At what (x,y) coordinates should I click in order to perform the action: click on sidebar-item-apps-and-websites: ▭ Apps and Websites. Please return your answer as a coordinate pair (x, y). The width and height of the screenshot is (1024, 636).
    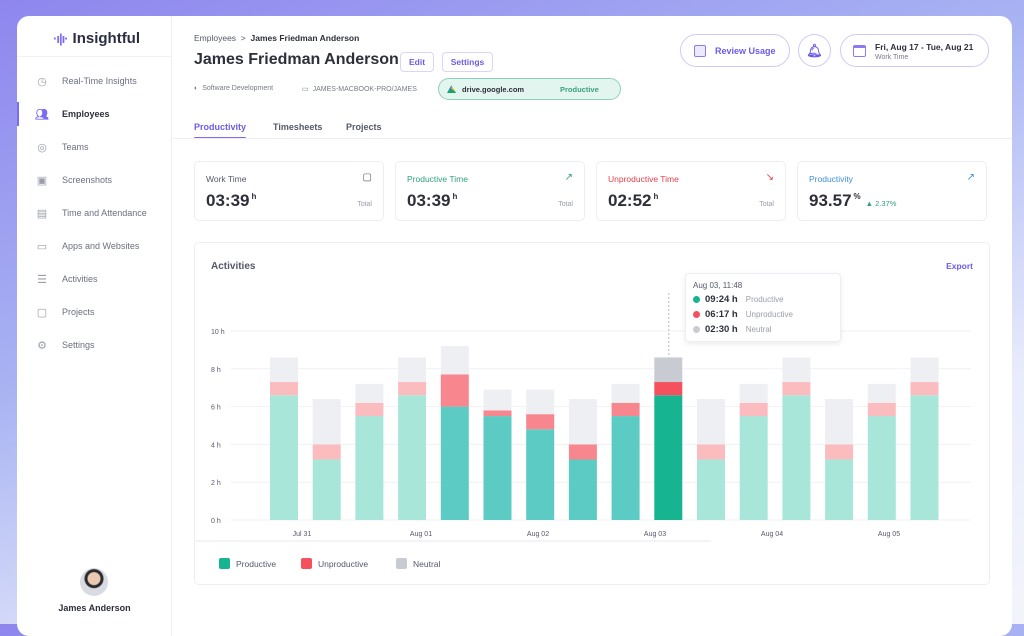
    Looking at the image, I should click on (94, 246).